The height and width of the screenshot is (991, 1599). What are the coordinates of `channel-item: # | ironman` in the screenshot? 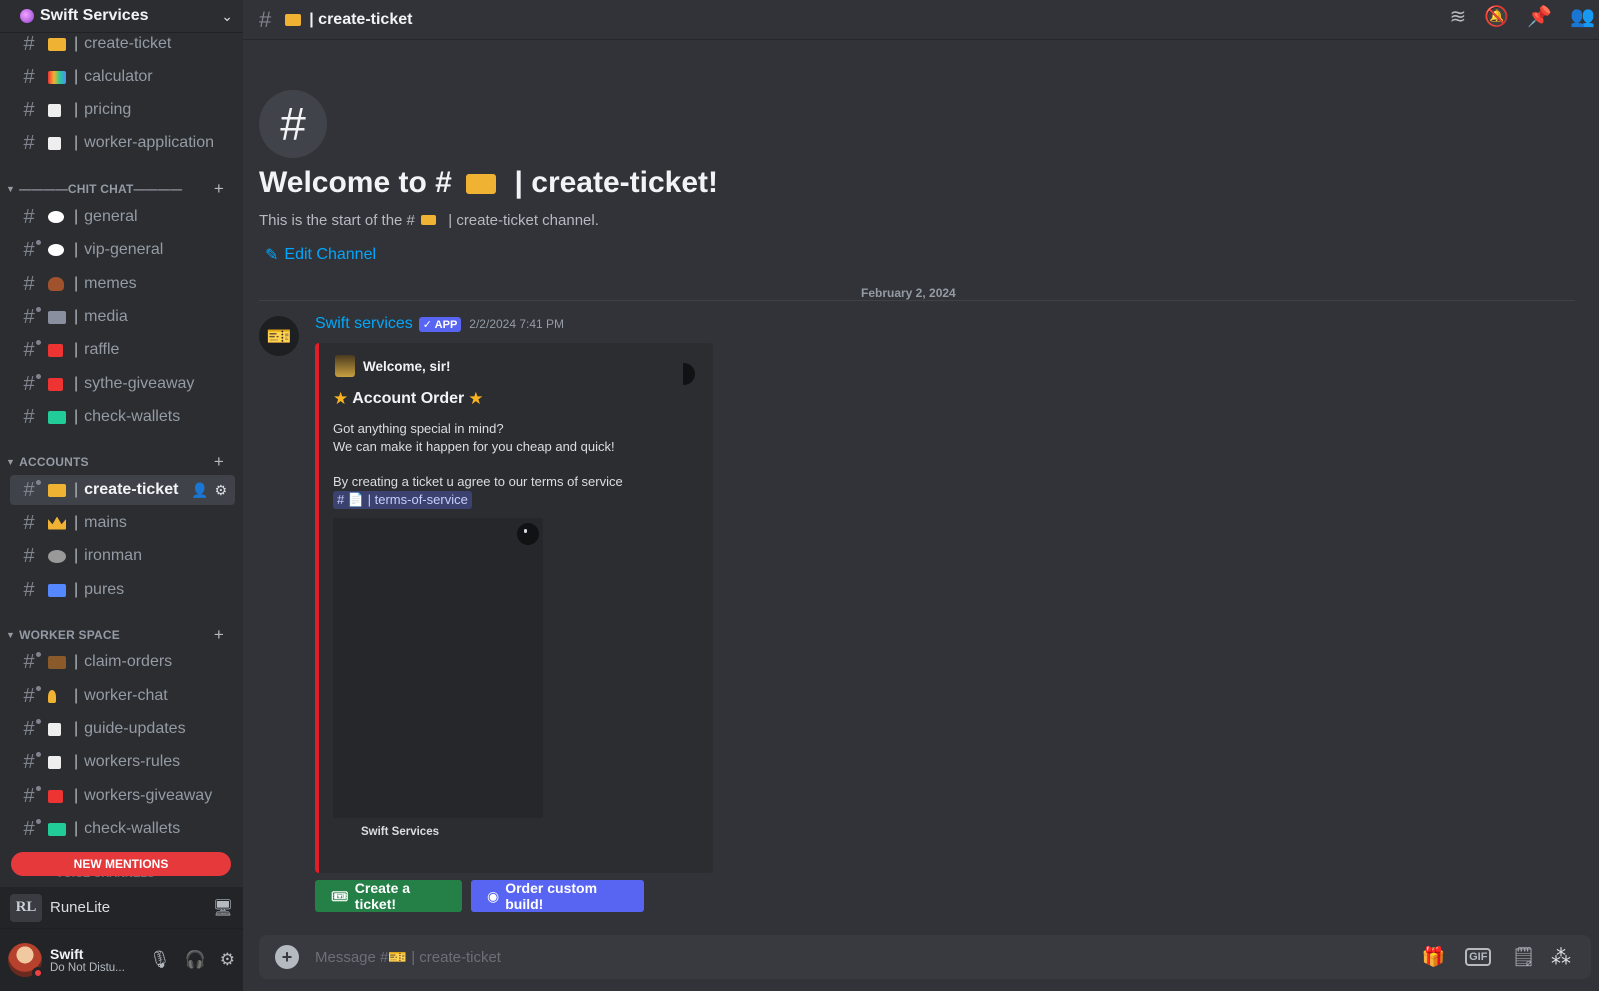 It's located at (122, 556).